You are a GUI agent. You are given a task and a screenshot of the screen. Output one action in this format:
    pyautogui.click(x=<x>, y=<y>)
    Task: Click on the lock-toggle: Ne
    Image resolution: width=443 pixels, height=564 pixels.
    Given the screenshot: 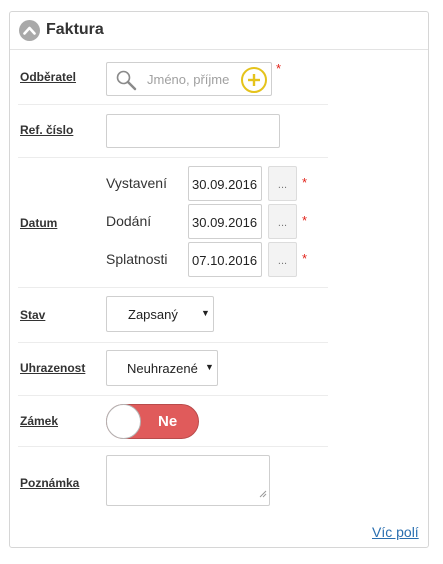 What is the action you would take?
    pyautogui.click(x=152, y=421)
    